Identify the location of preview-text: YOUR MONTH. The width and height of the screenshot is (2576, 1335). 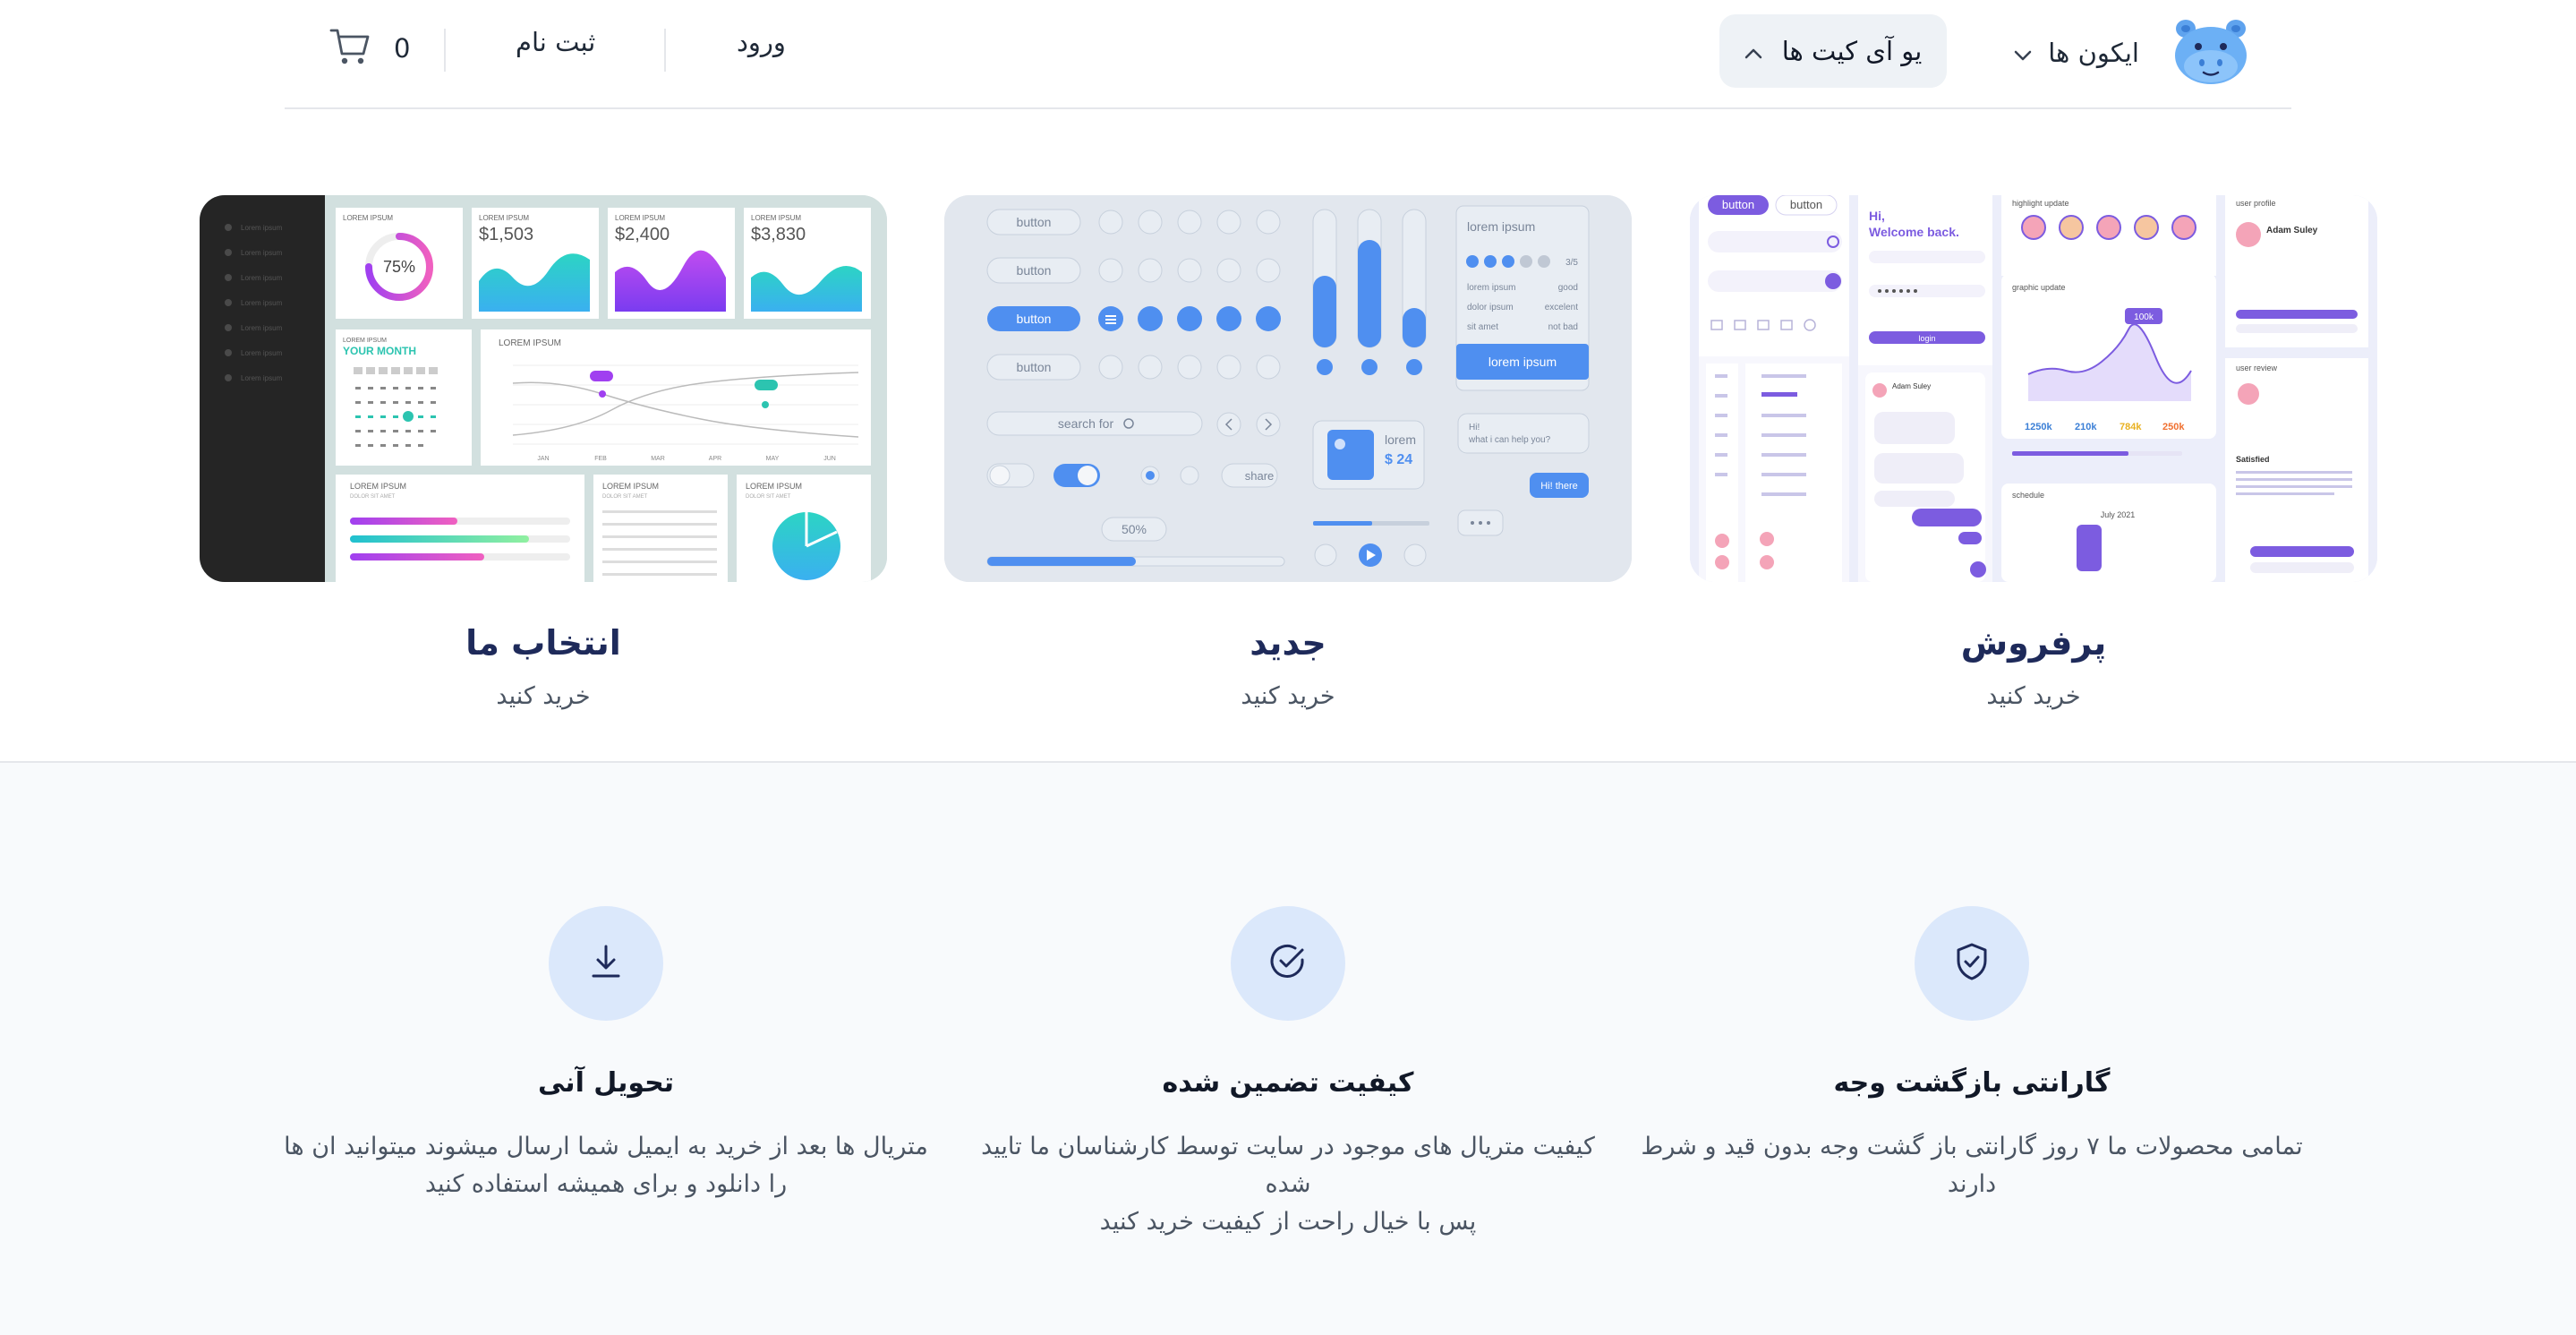
(379, 351).